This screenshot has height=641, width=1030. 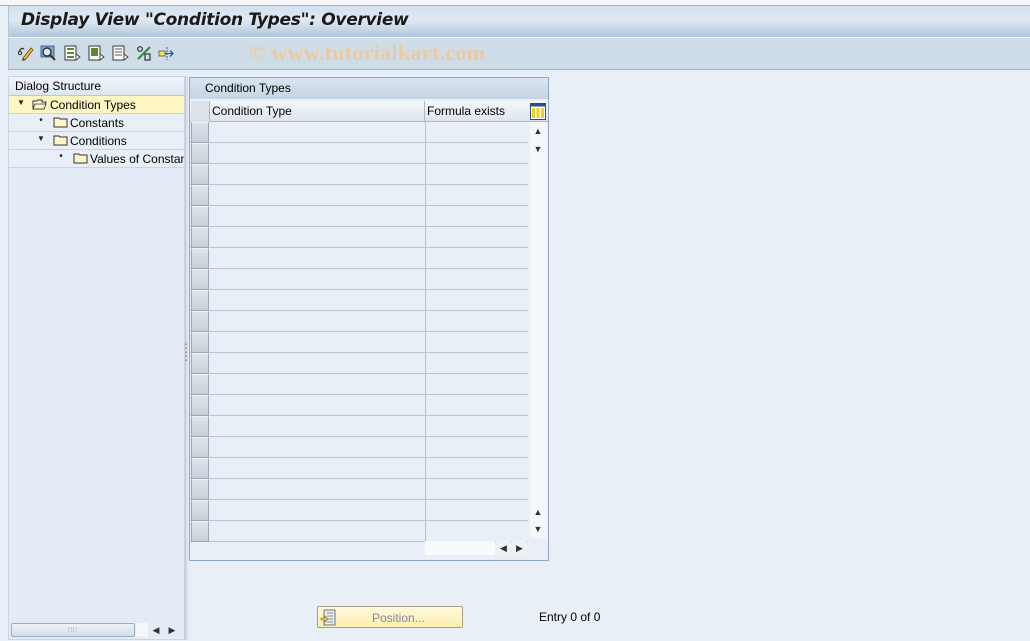 What do you see at coordinates (186, 358) in the screenshot?
I see `panel-splitter: ▪ ▪ ▪ ▪ ▪` at bounding box center [186, 358].